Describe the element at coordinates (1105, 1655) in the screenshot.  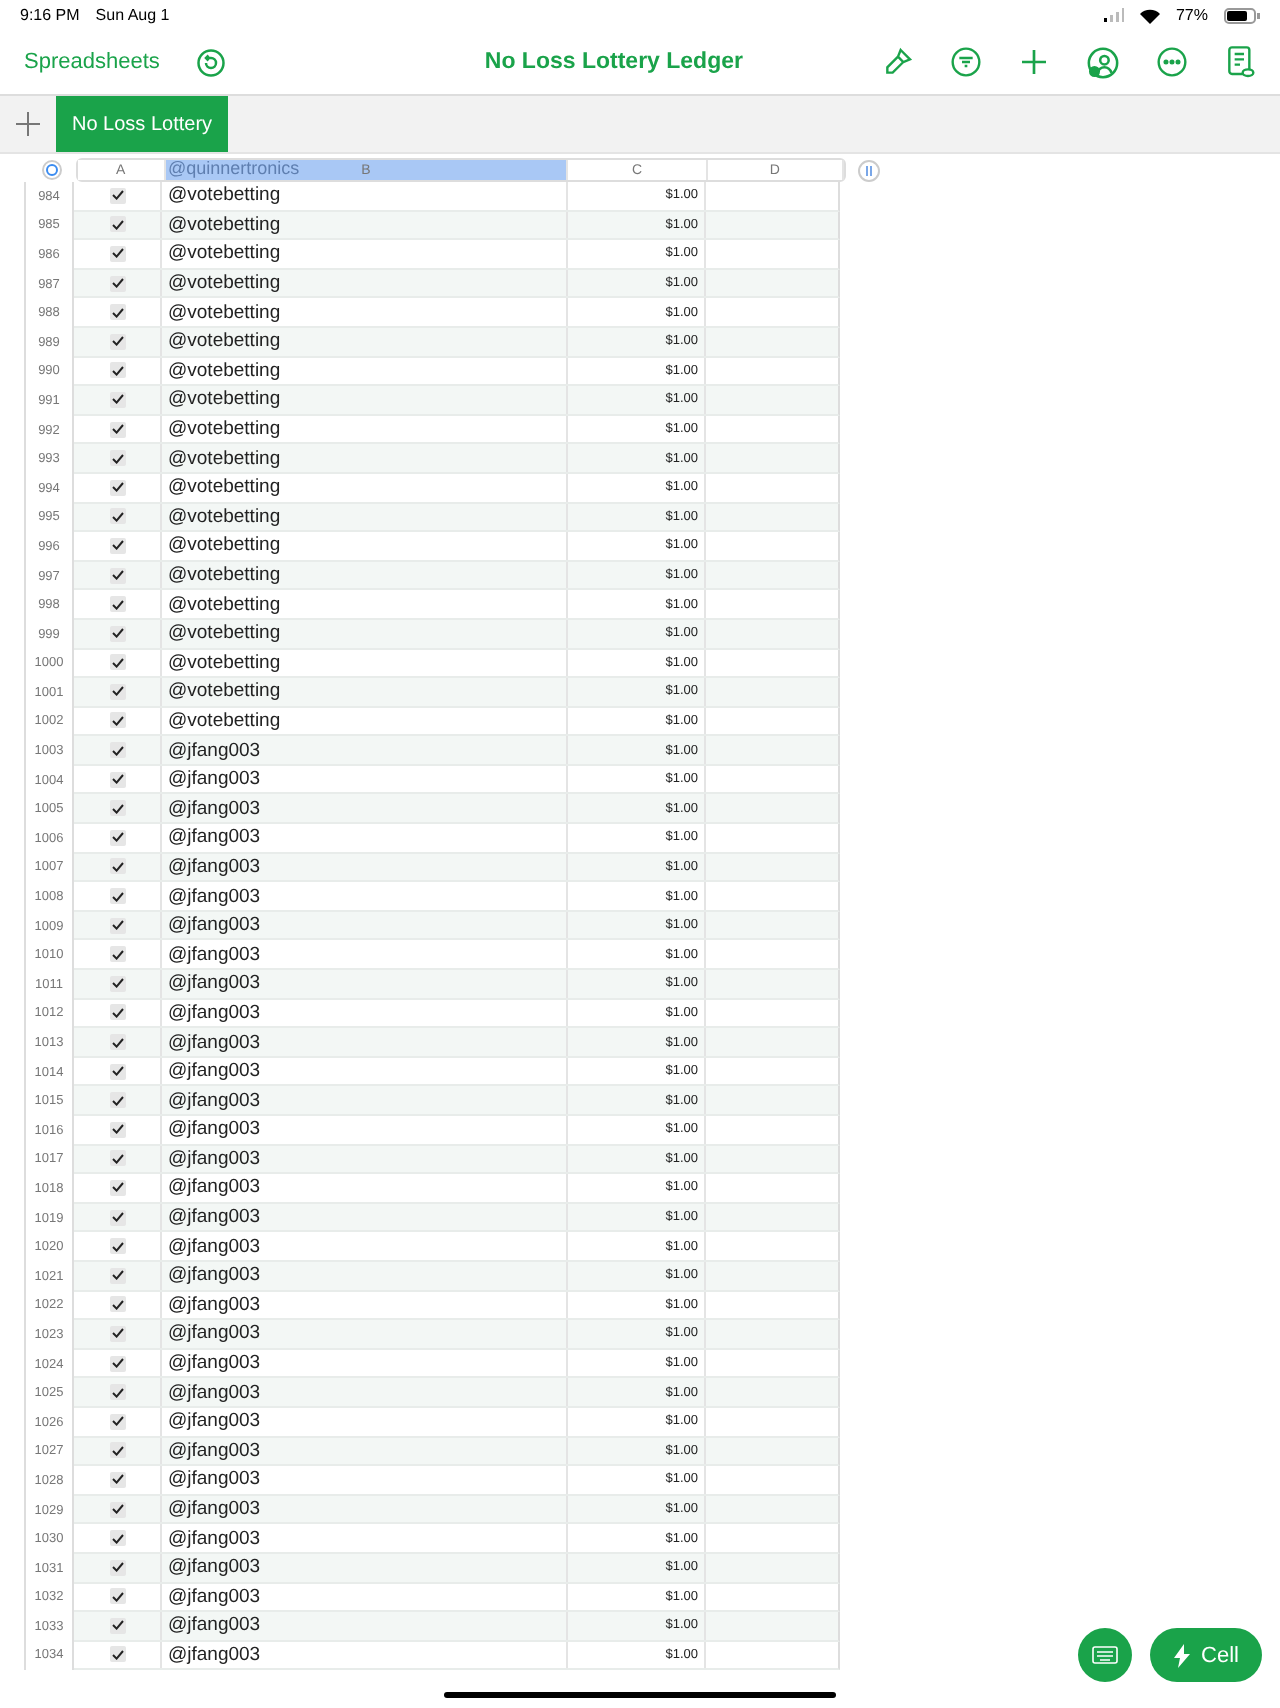
I see `keyboard-button` at that location.